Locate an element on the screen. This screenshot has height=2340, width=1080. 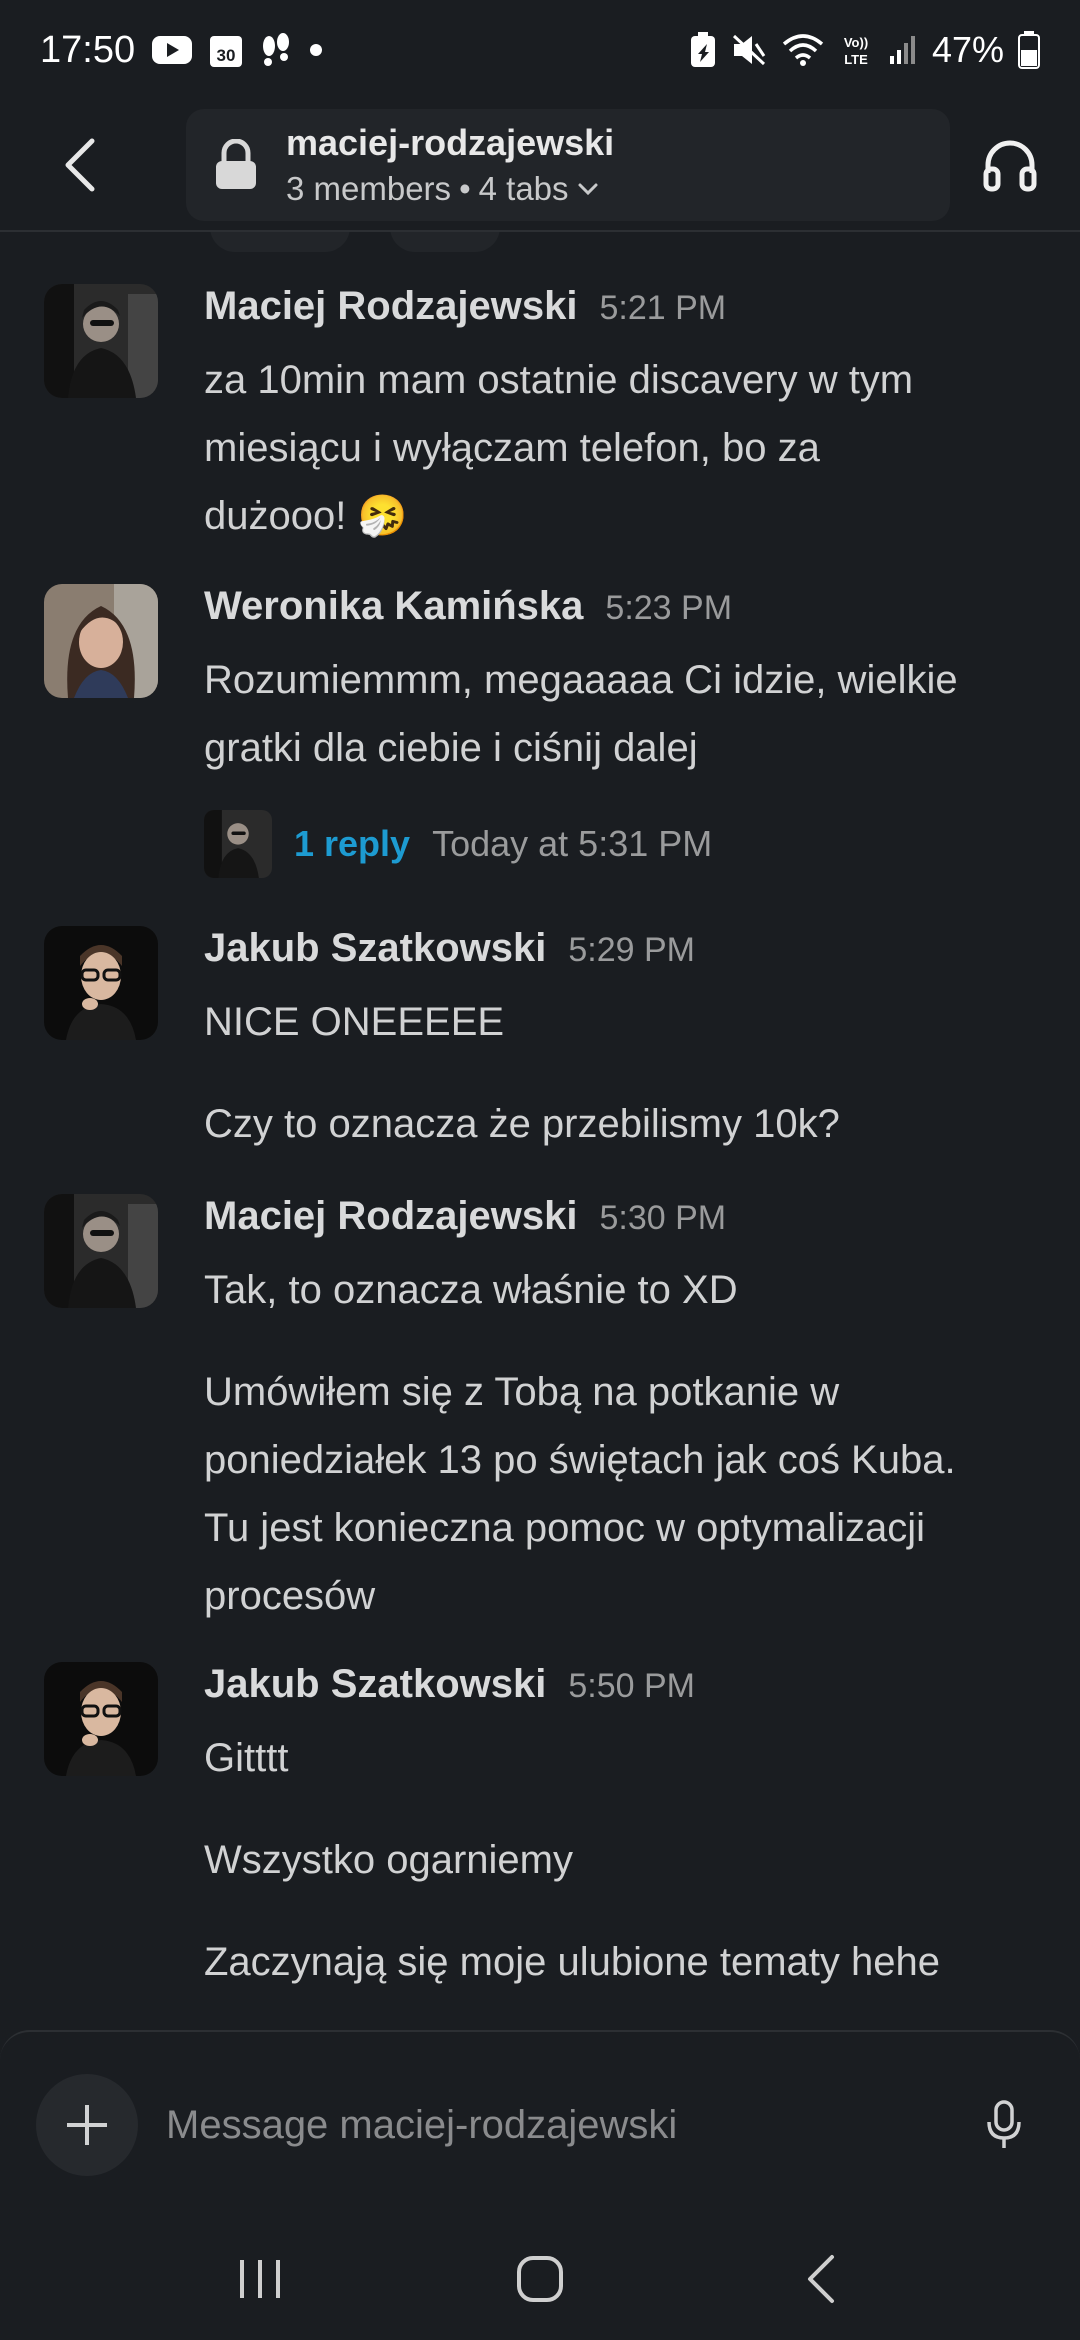
svg-text: Vo)) is located at coordinates (856, 42).